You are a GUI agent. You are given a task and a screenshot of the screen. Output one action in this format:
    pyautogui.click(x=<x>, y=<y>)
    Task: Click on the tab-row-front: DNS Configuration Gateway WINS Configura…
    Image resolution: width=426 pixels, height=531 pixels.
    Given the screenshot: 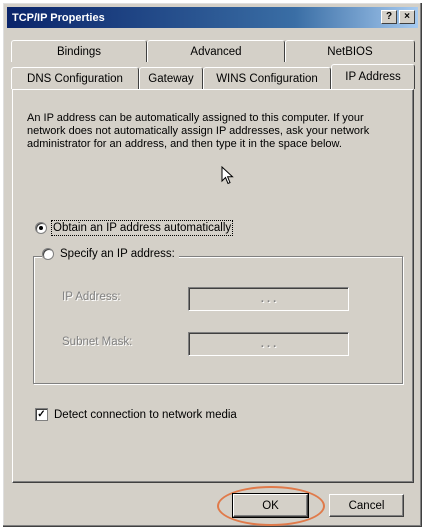 What is the action you would take?
    pyautogui.click(x=213, y=76)
    